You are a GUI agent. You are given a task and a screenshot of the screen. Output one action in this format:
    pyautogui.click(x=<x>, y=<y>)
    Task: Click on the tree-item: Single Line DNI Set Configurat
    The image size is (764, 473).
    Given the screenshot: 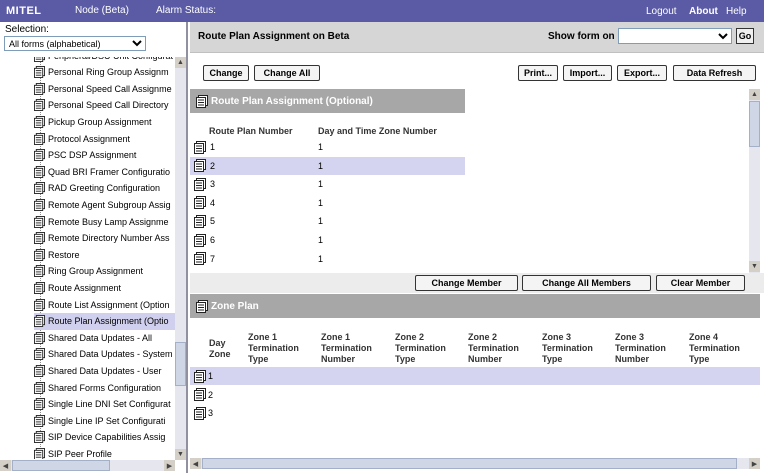 What is the action you would take?
    pyautogui.click(x=104, y=404)
    